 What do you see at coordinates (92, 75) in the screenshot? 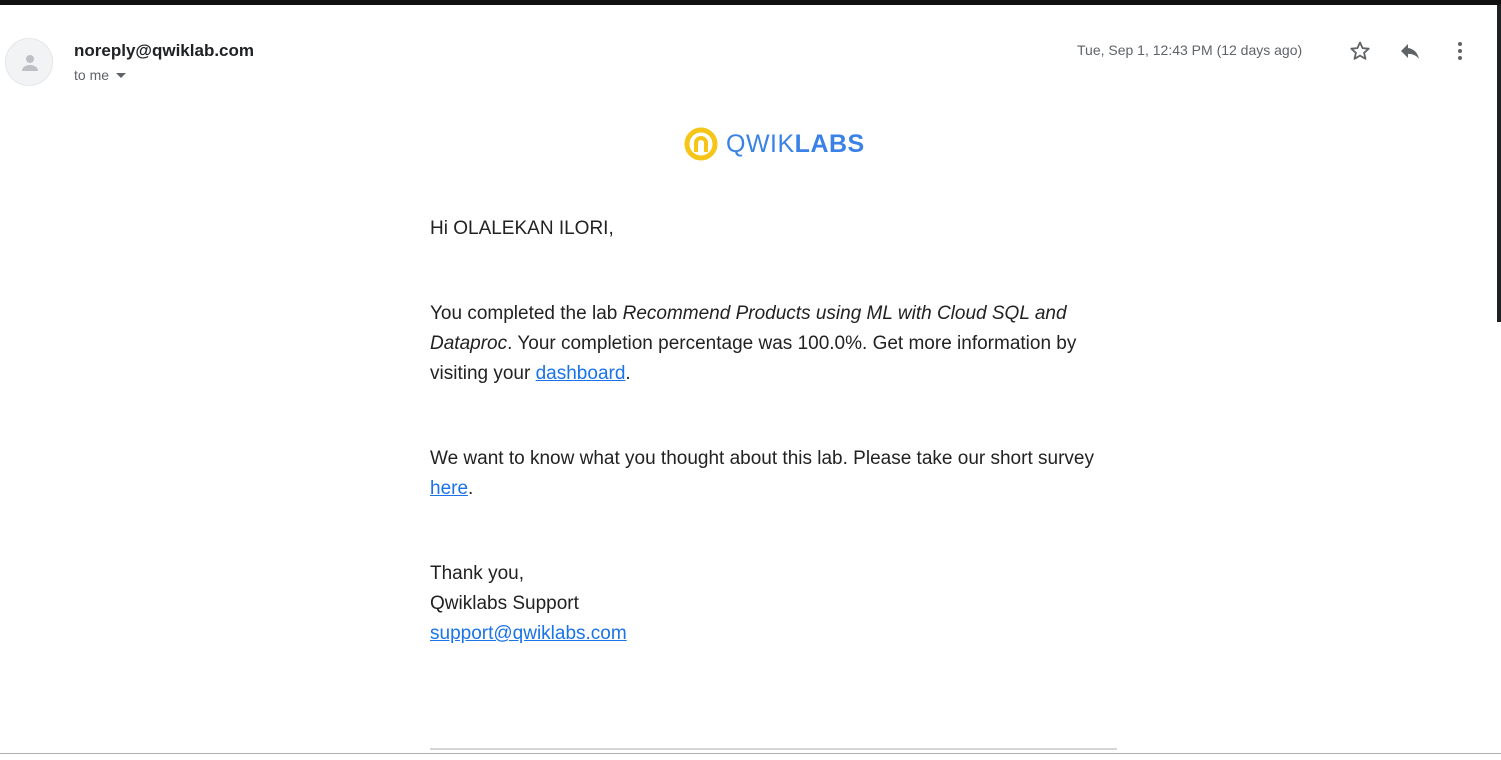
I see `recipient-label: to me` at bounding box center [92, 75].